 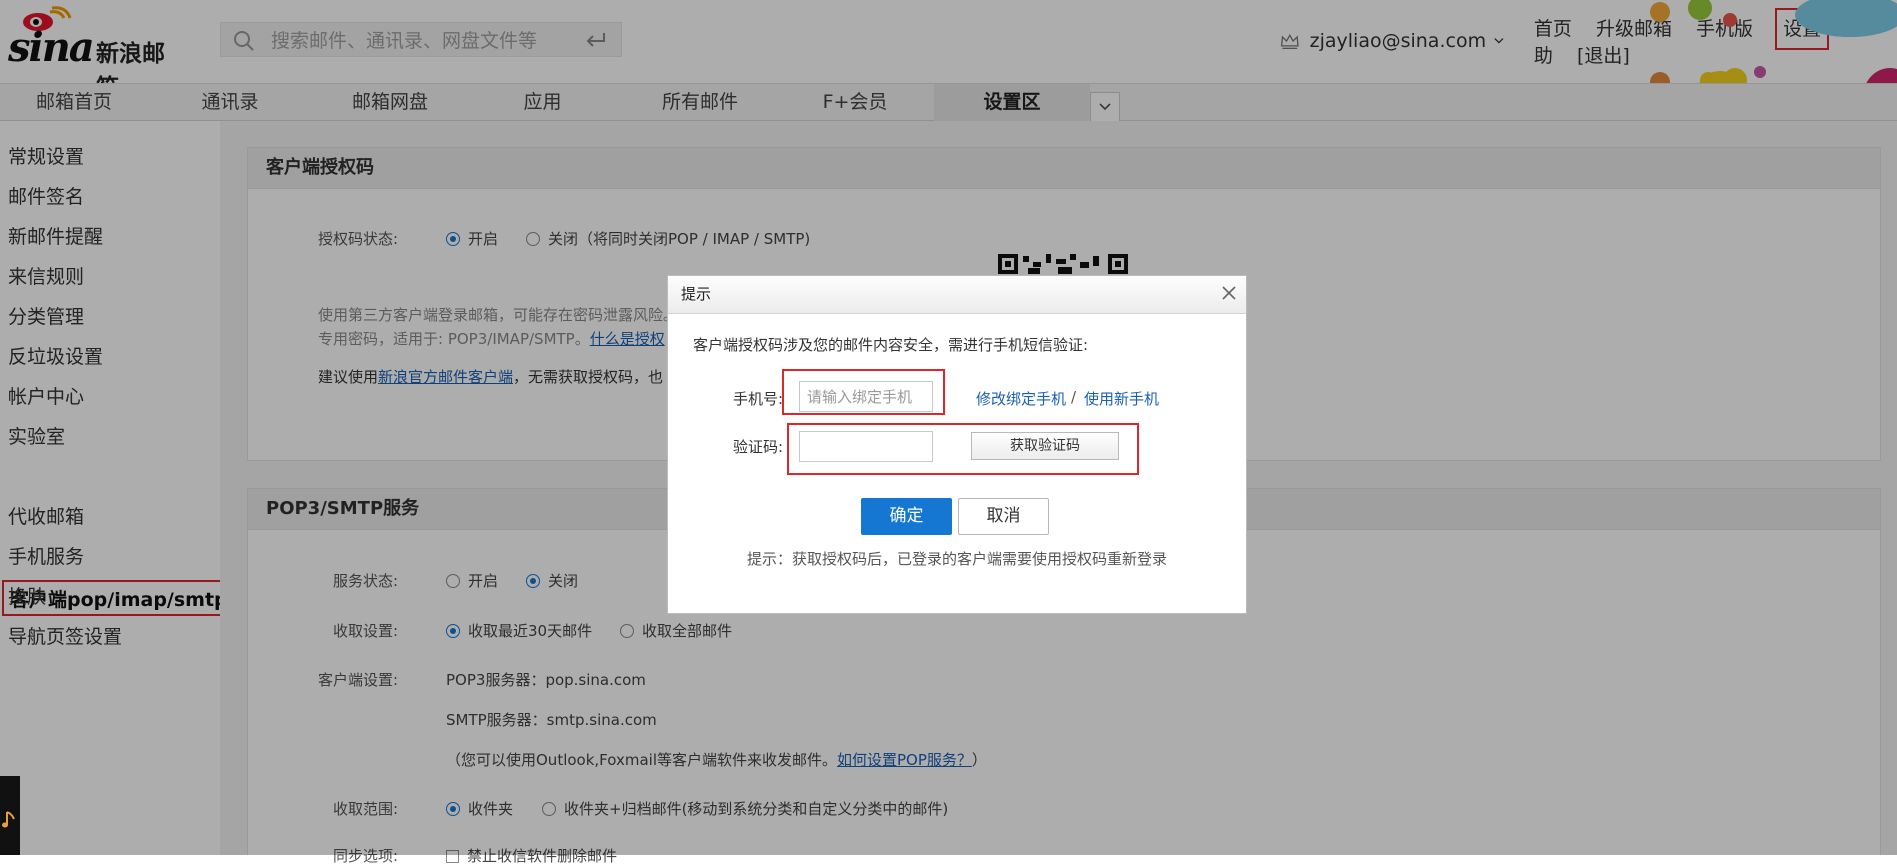 What do you see at coordinates (1021, 398) in the screenshot?
I see `modify-bound-phone-link: 修改绑定手机` at bounding box center [1021, 398].